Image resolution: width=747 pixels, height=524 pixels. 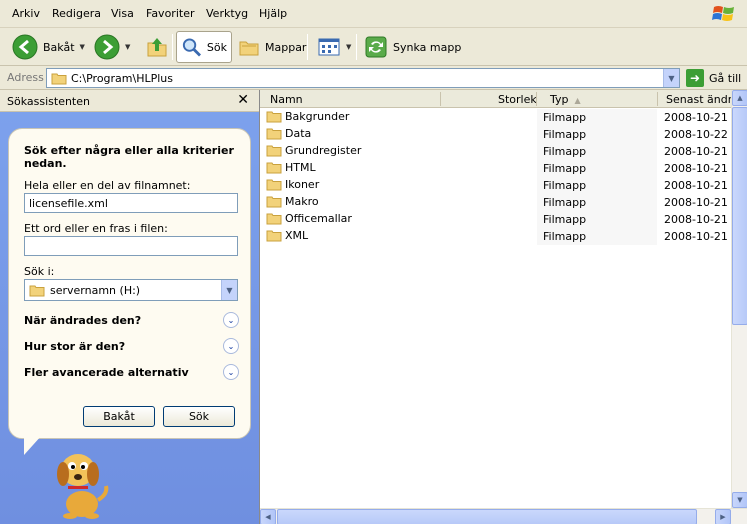 I want to click on file-name-text: Officemallar, so click(x=318, y=218).